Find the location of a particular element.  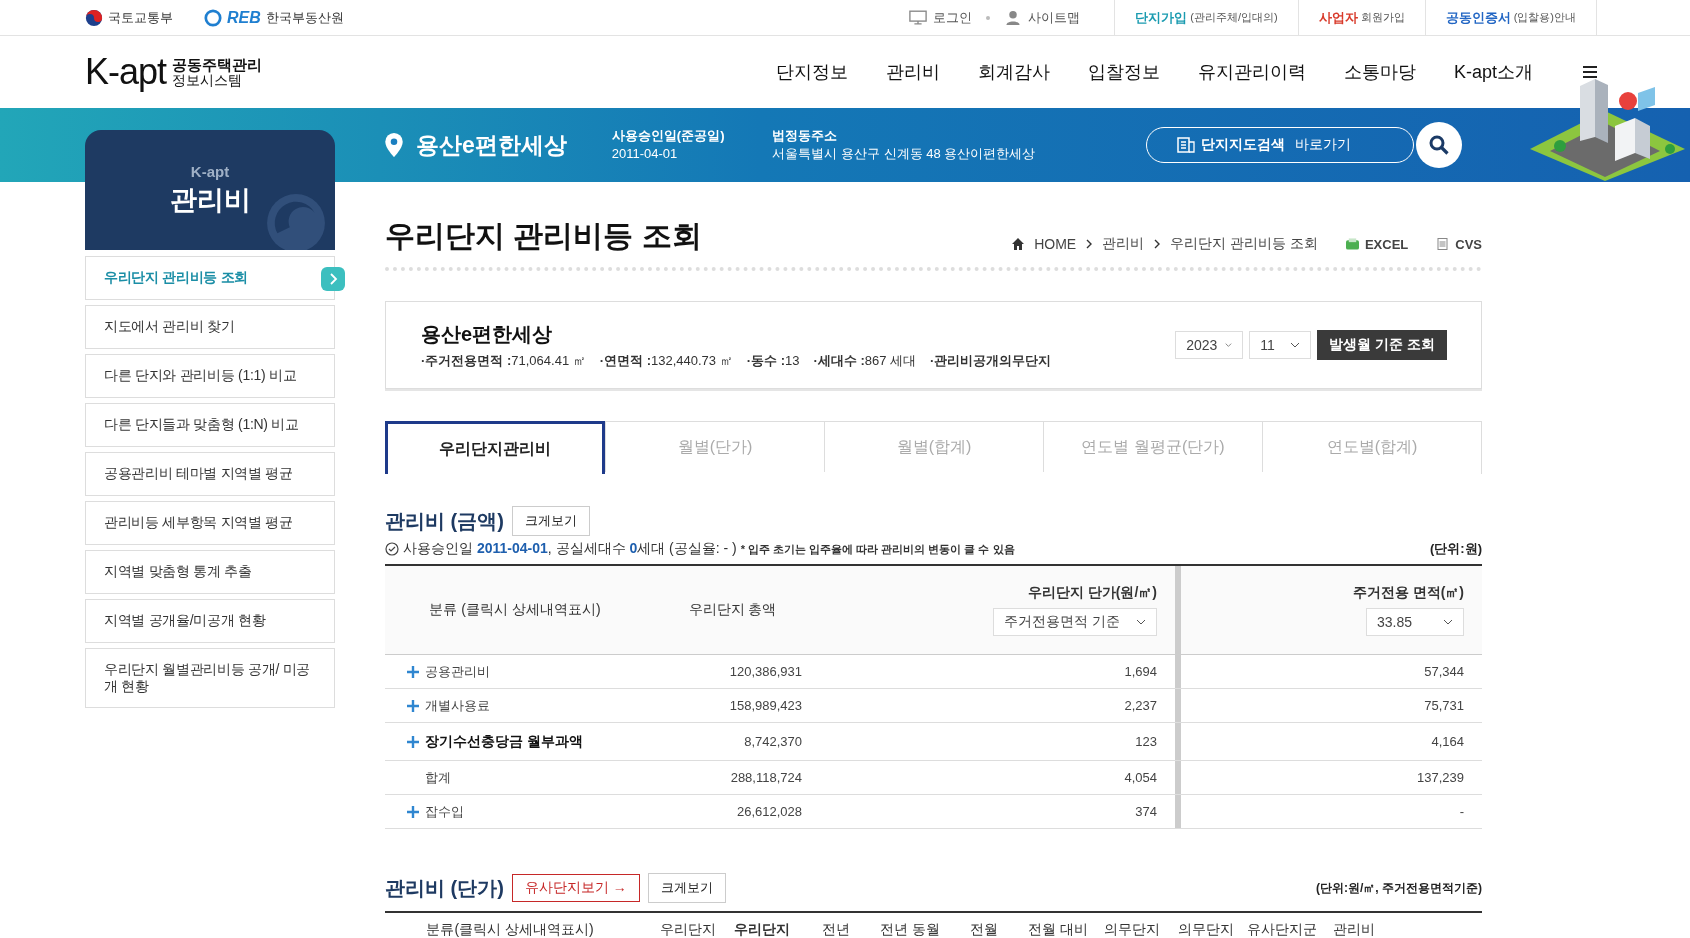

sitemap-link: 사이트맵 is located at coordinates (1054, 17).